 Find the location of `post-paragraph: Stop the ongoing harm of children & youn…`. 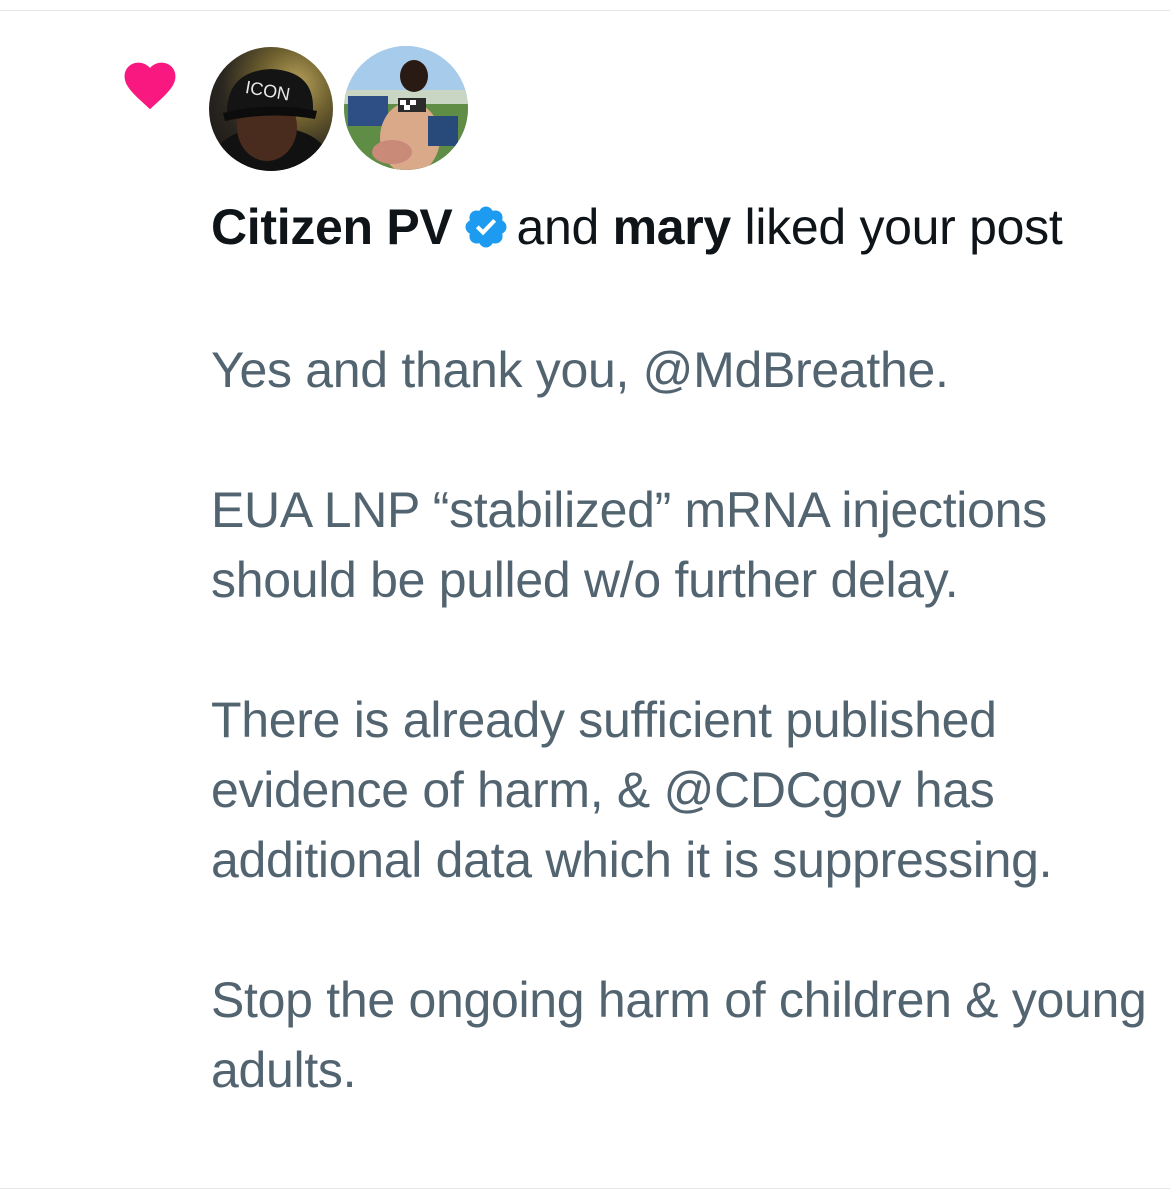

post-paragraph: Stop the ongoing harm of children & youn… is located at coordinates (679, 1035).